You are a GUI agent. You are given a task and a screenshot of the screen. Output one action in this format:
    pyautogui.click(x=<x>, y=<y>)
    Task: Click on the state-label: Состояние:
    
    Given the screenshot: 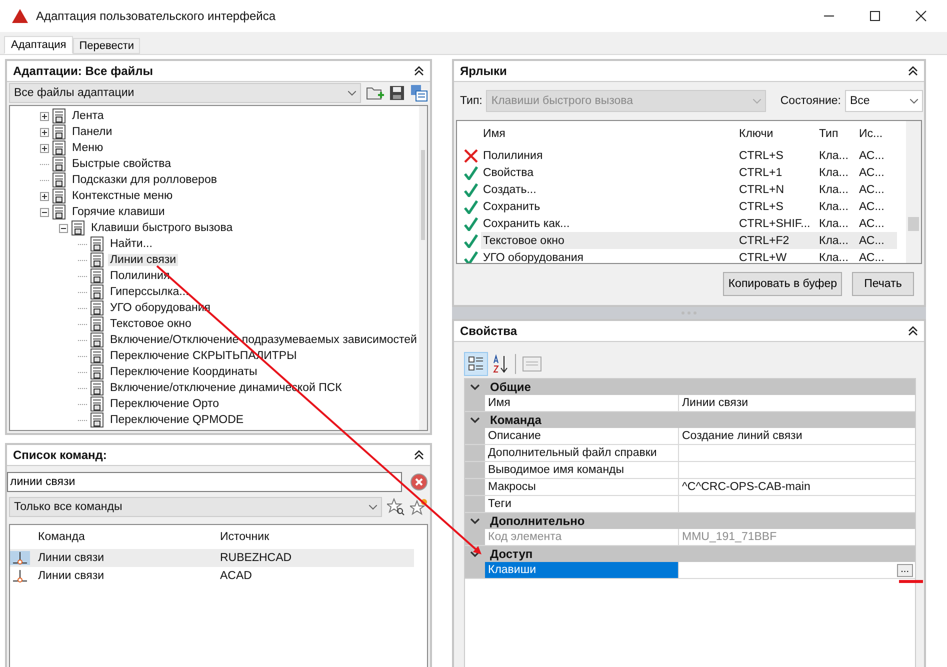 What is the action you would take?
    pyautogui.click(x=810, y=101)
    